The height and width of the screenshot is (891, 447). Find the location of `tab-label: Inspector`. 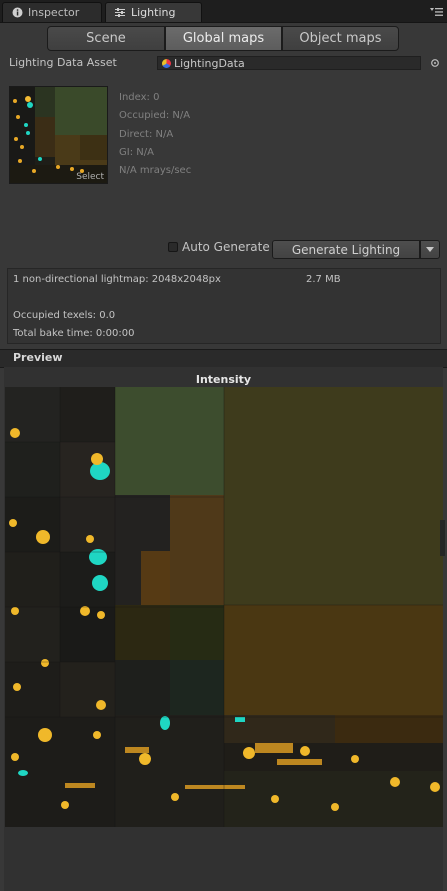

tab-label: Inspector is located at coordinates (54, 12).